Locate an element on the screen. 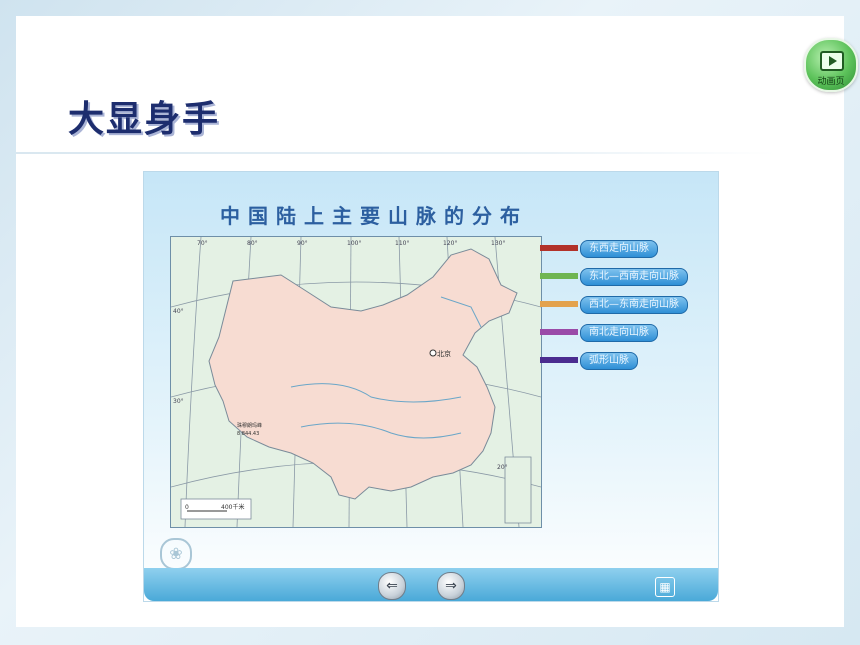 Image resolution: width=860 pixels, height=645 pixels. svg-text: 40° is located at coordinates (178, 311).